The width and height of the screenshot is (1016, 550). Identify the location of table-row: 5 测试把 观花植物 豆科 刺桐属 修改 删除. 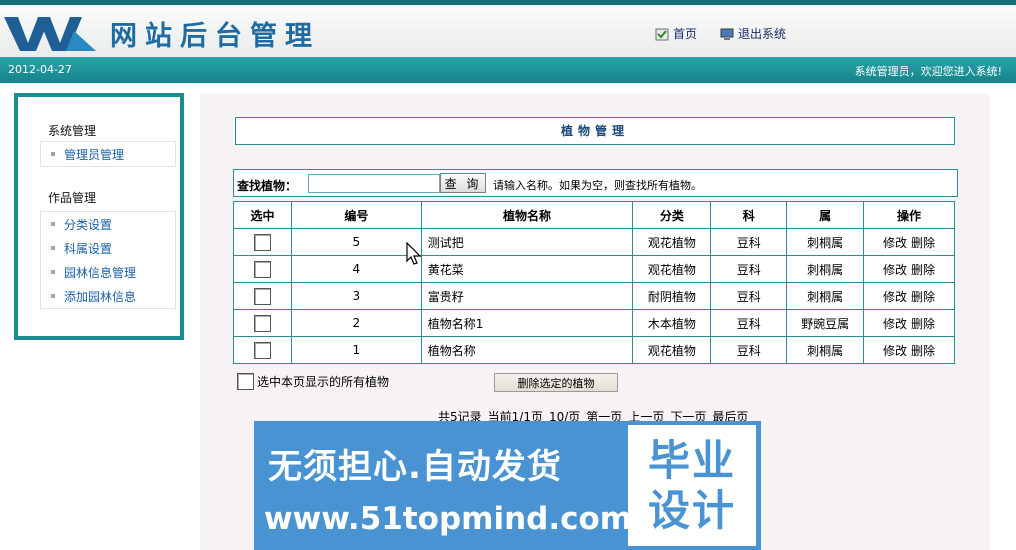
(594, 242).